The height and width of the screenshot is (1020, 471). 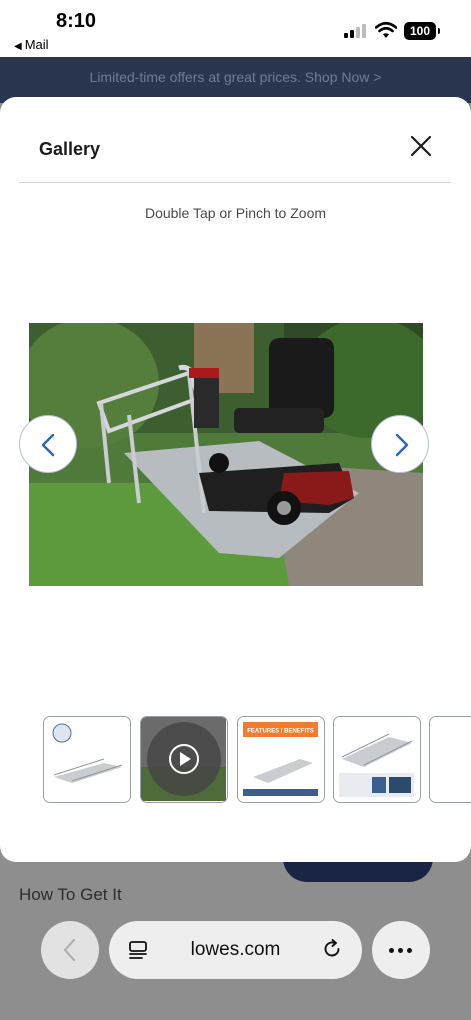 I want to click on status-bar: 8:10 ◀ Mail 100, so click(x=235, y=28).